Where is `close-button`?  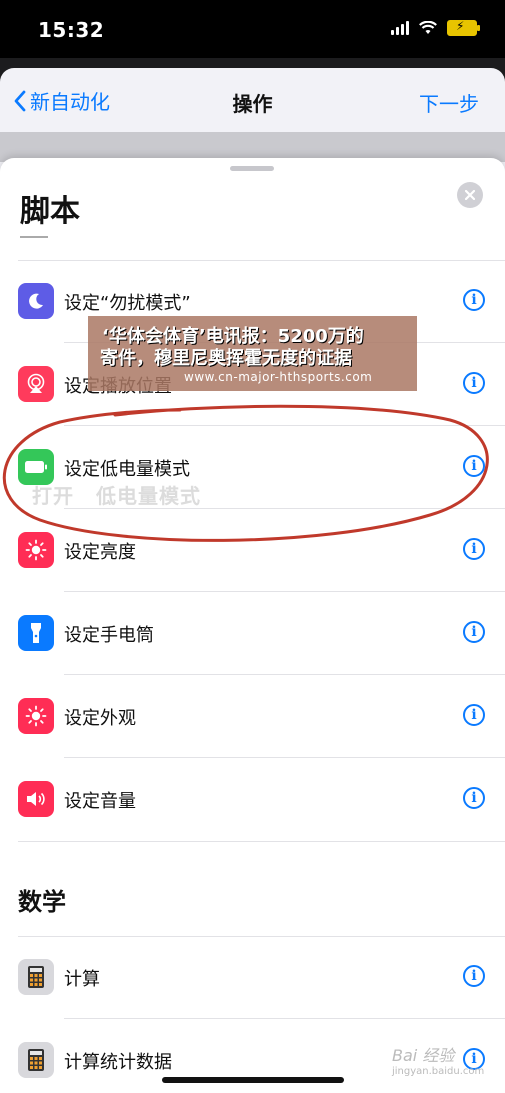
close-button is located at coordinates (470, 195).